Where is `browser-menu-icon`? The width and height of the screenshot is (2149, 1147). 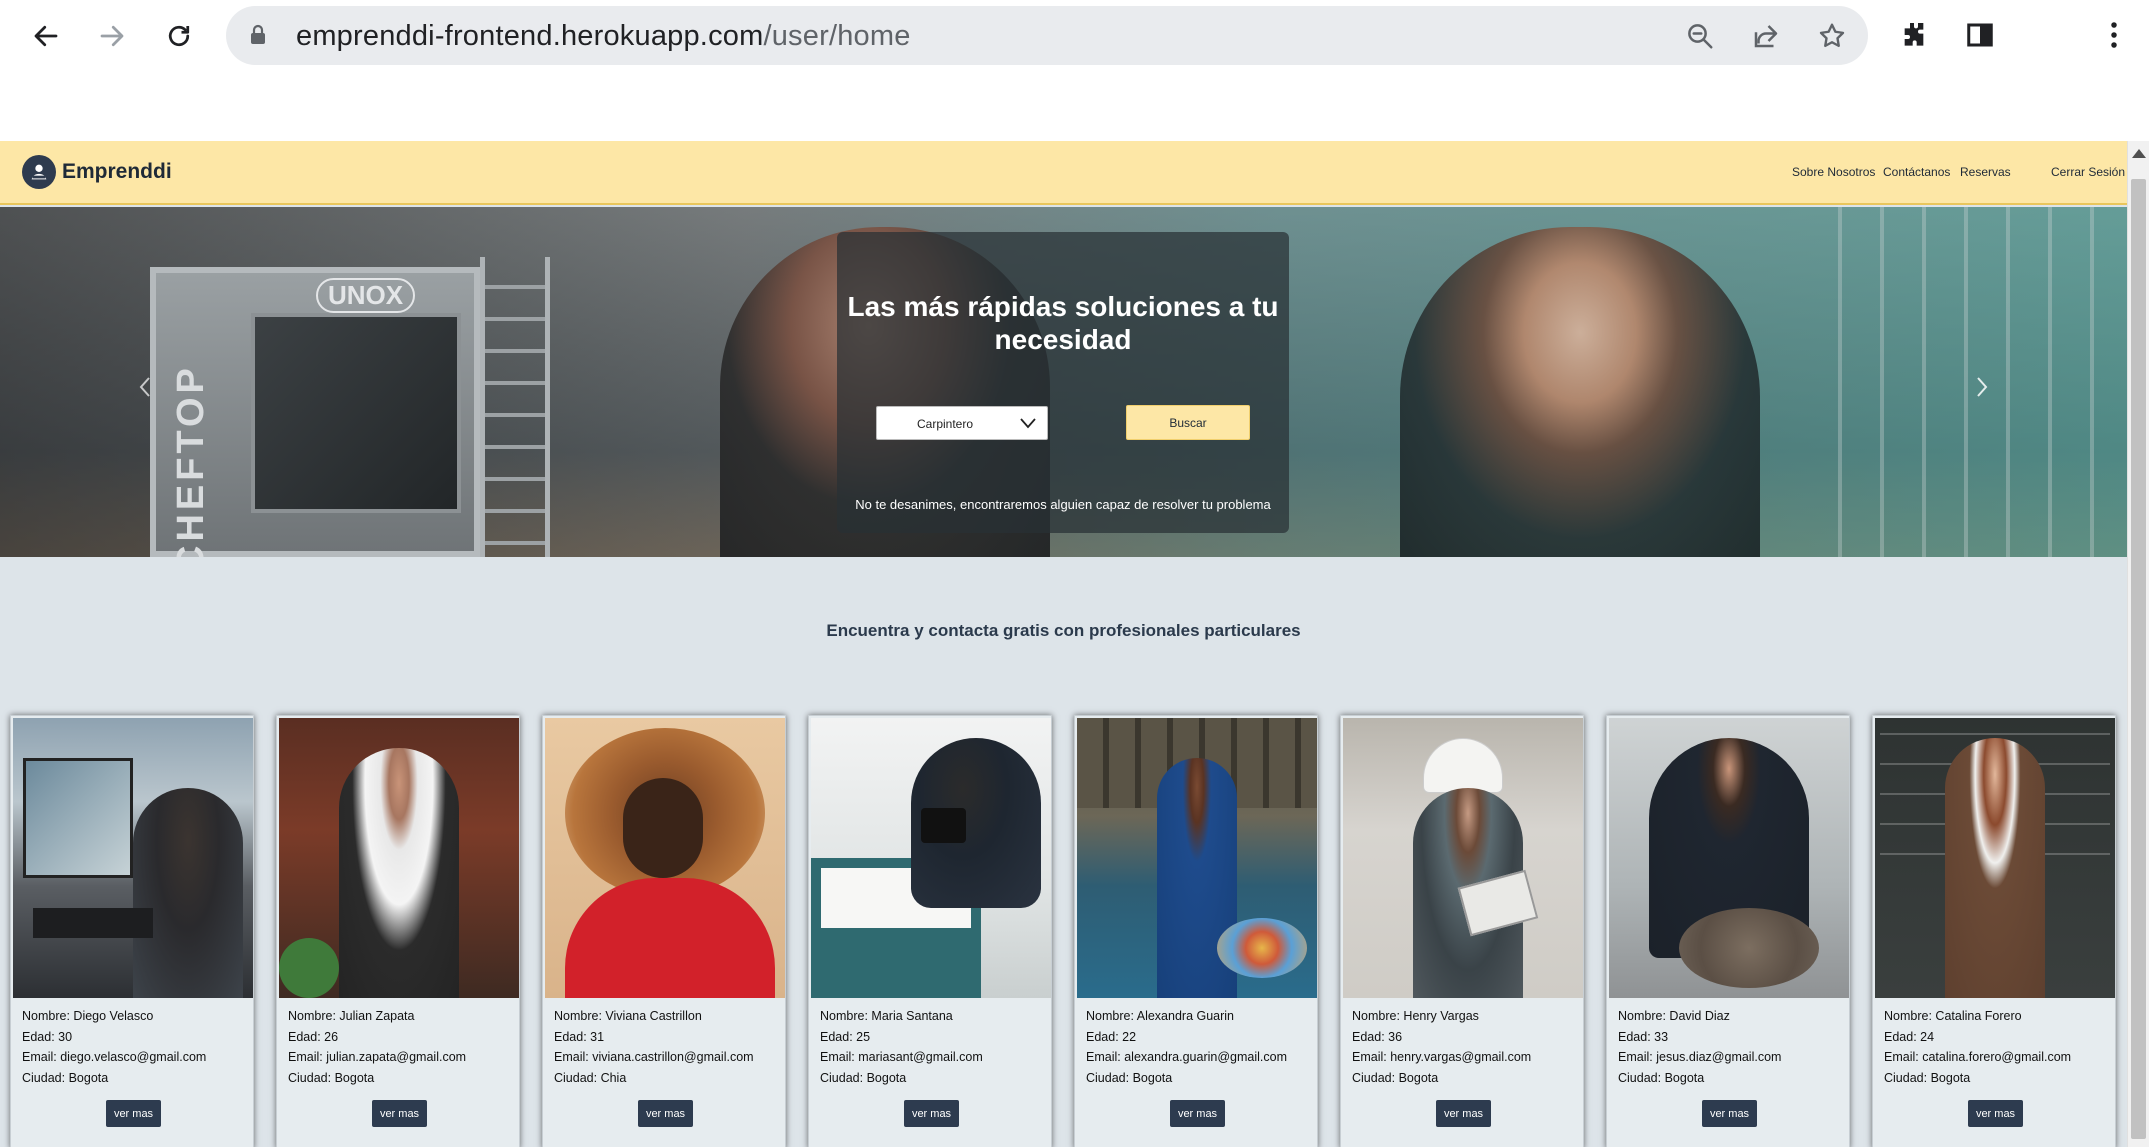
browser-menu-icon is located at coordinates (2114, 35).